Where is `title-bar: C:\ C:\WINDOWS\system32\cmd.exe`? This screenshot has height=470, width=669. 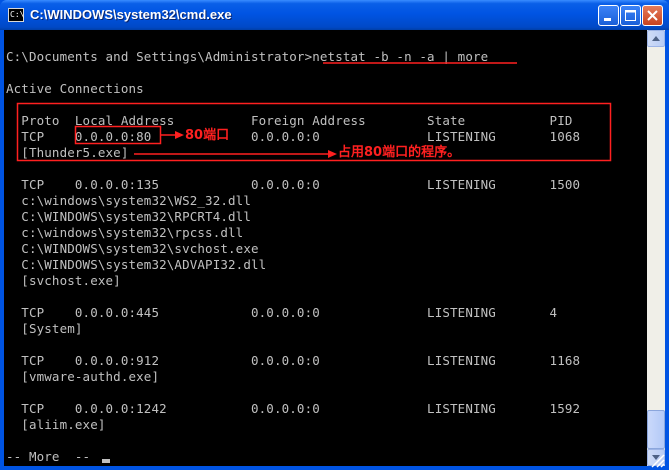
title-bar: C:\ C:\WINDOWS\system32\cmd.exe is located at coordinates (334, 15).